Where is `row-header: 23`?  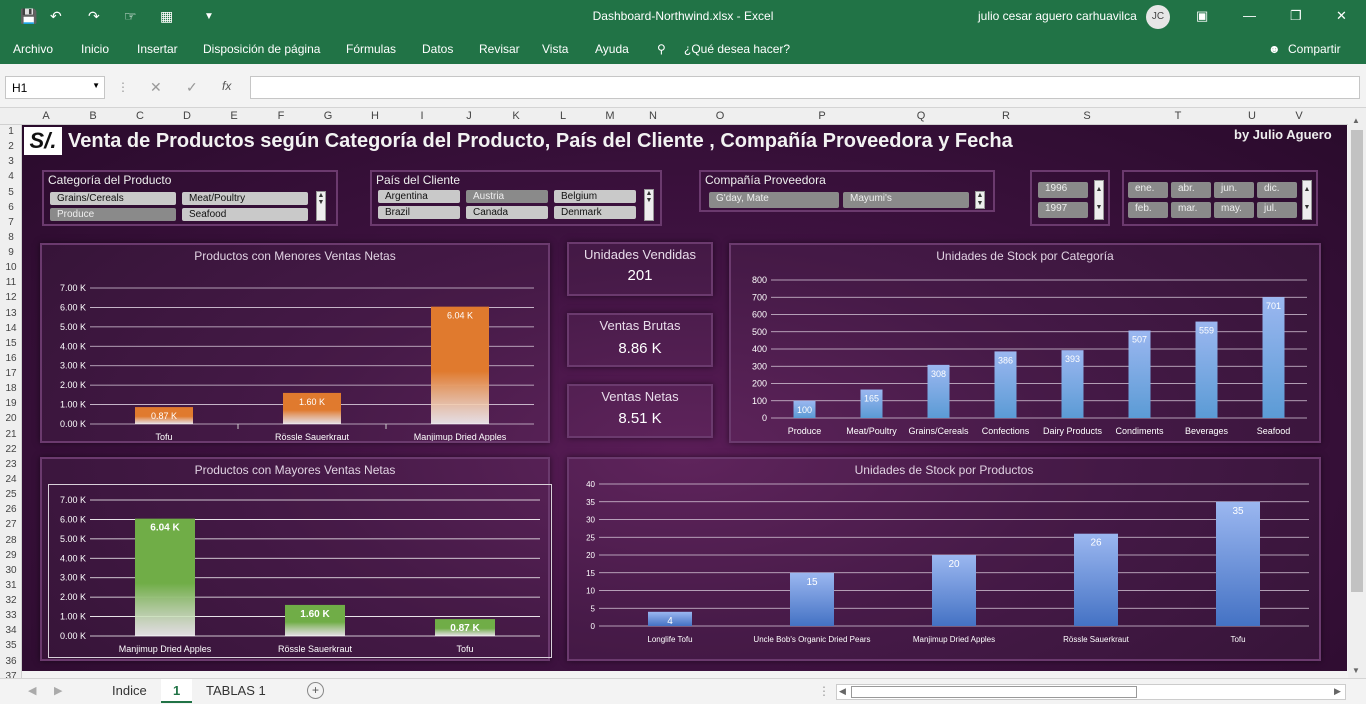
row-header: 23 is located at coordinates (11, 464).